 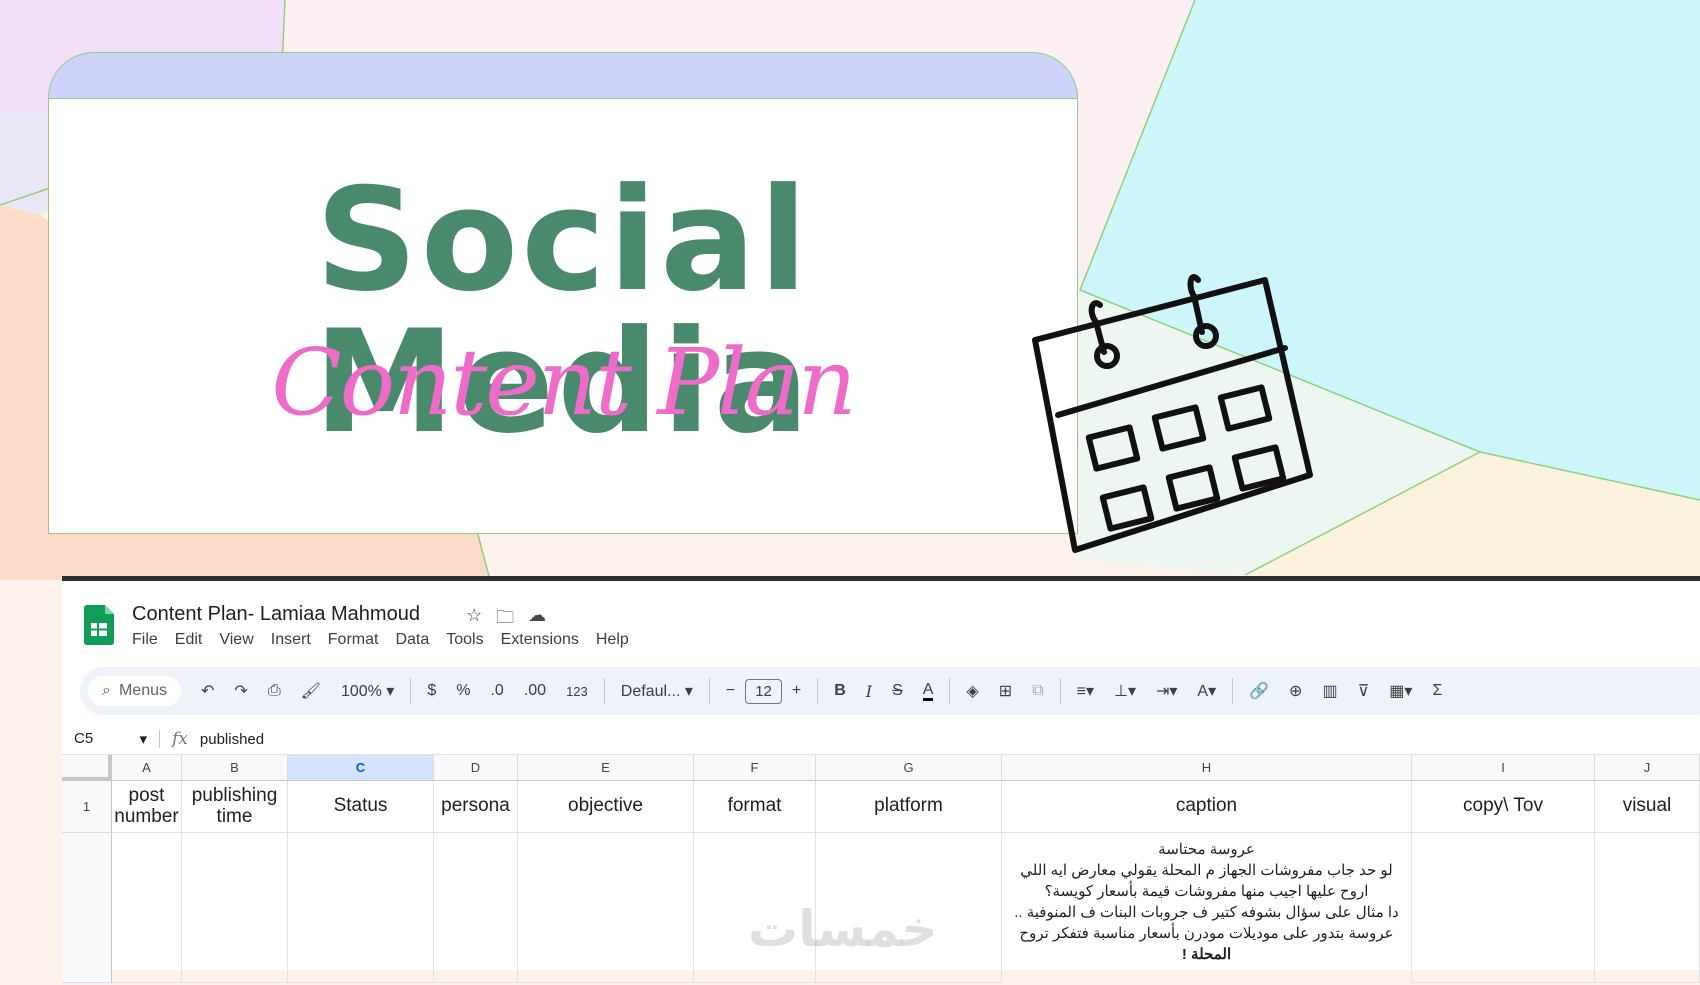 I want to click on name-box-value: C5, so click(x=84, y=738).